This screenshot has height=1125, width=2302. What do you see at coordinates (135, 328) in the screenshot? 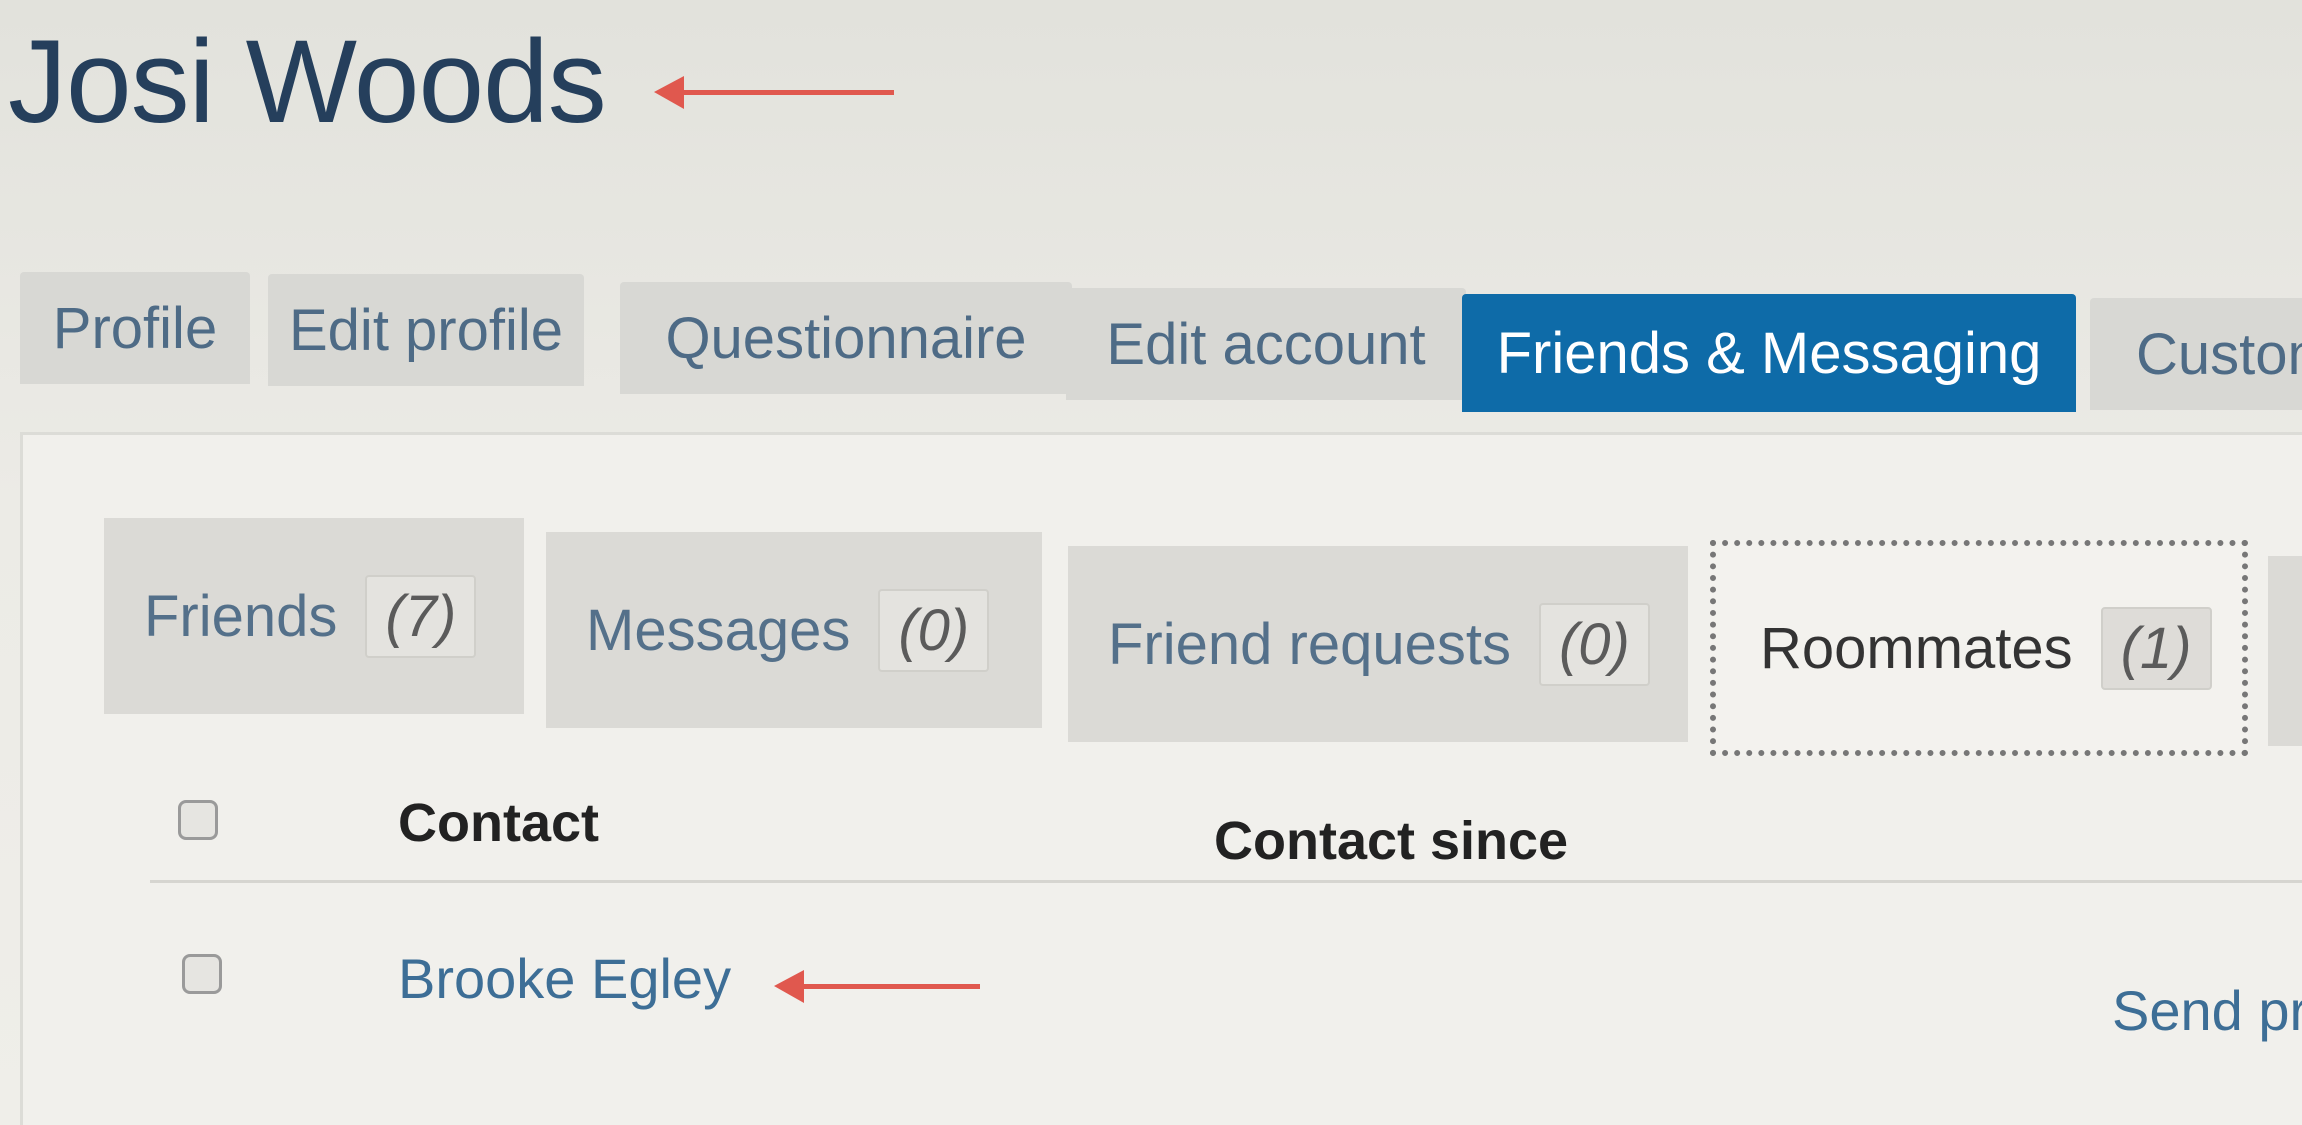
I see `tab-profile: Profile` at bounding box center [135, 328].